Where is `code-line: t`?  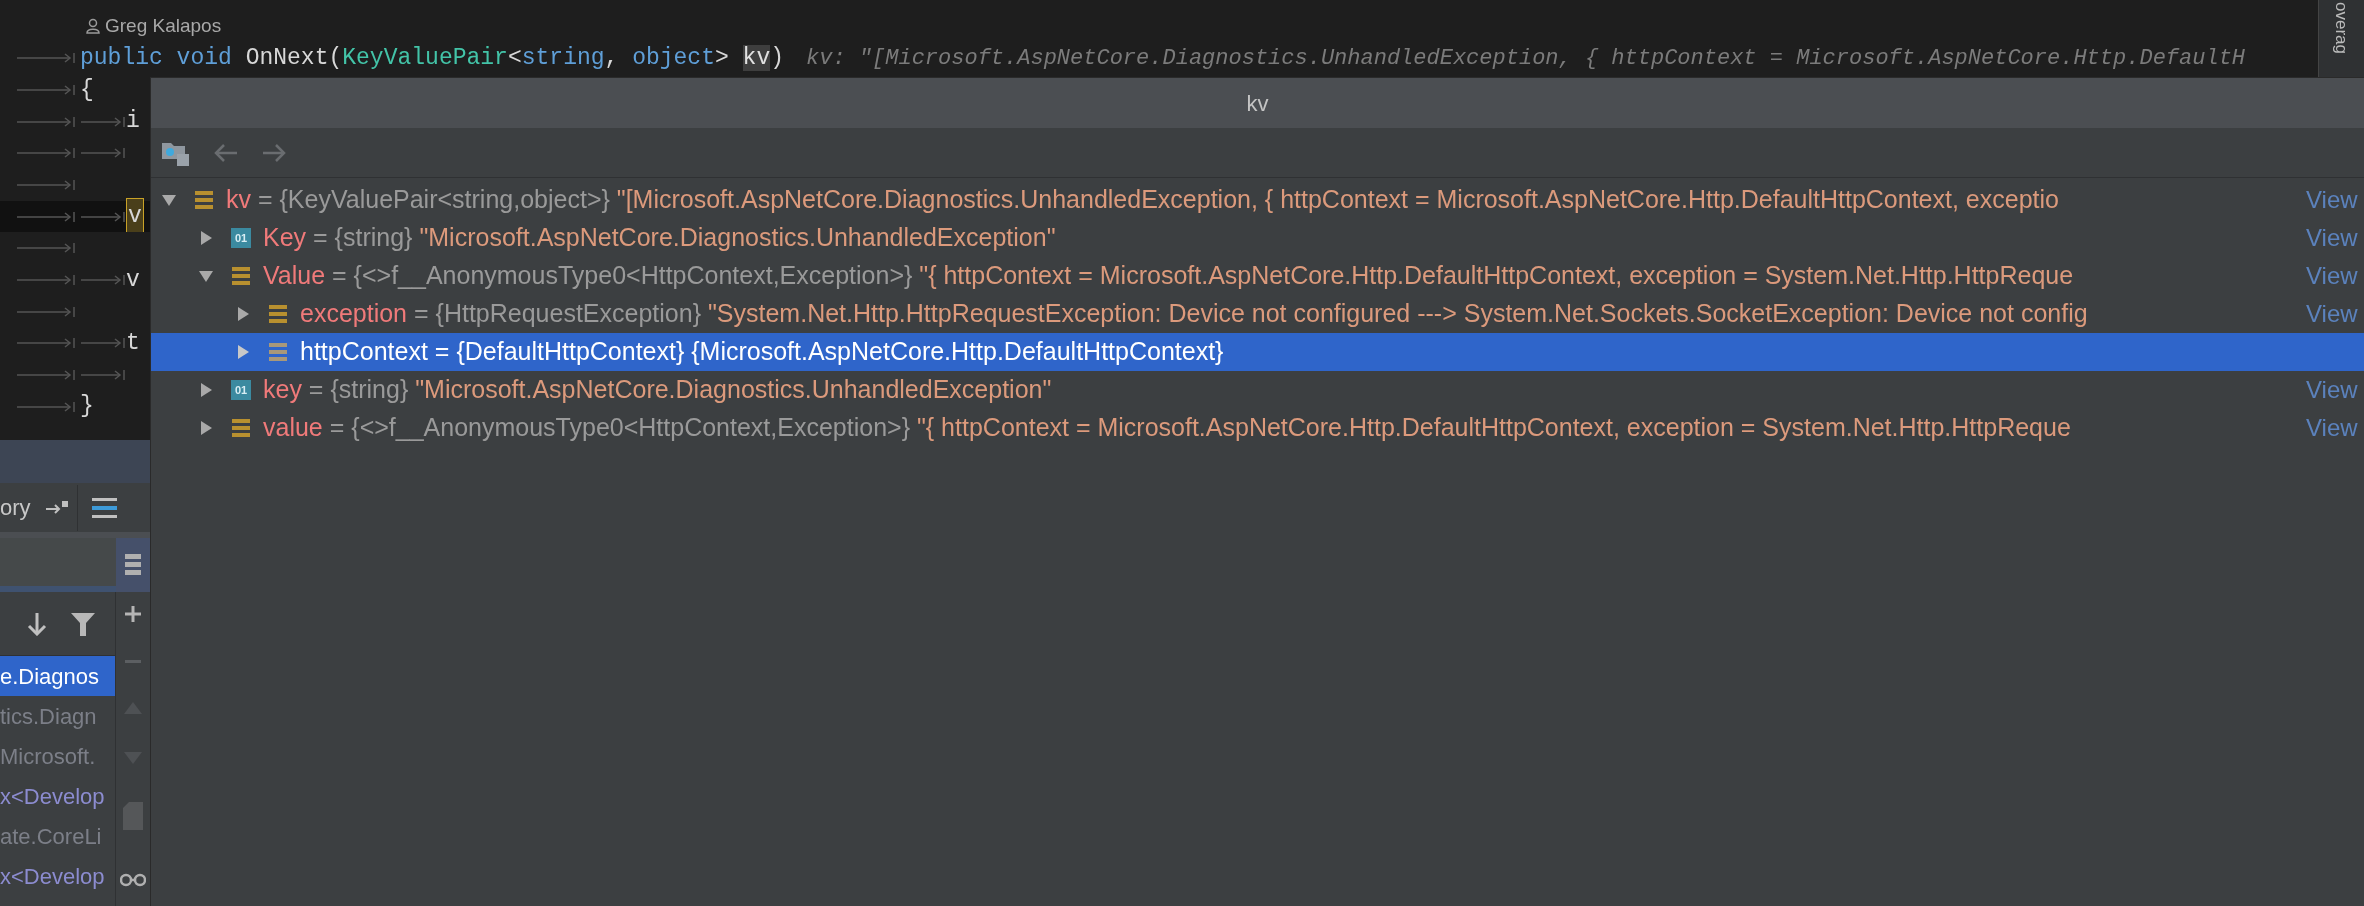 code-line: t is located at coordinates (133, 344).